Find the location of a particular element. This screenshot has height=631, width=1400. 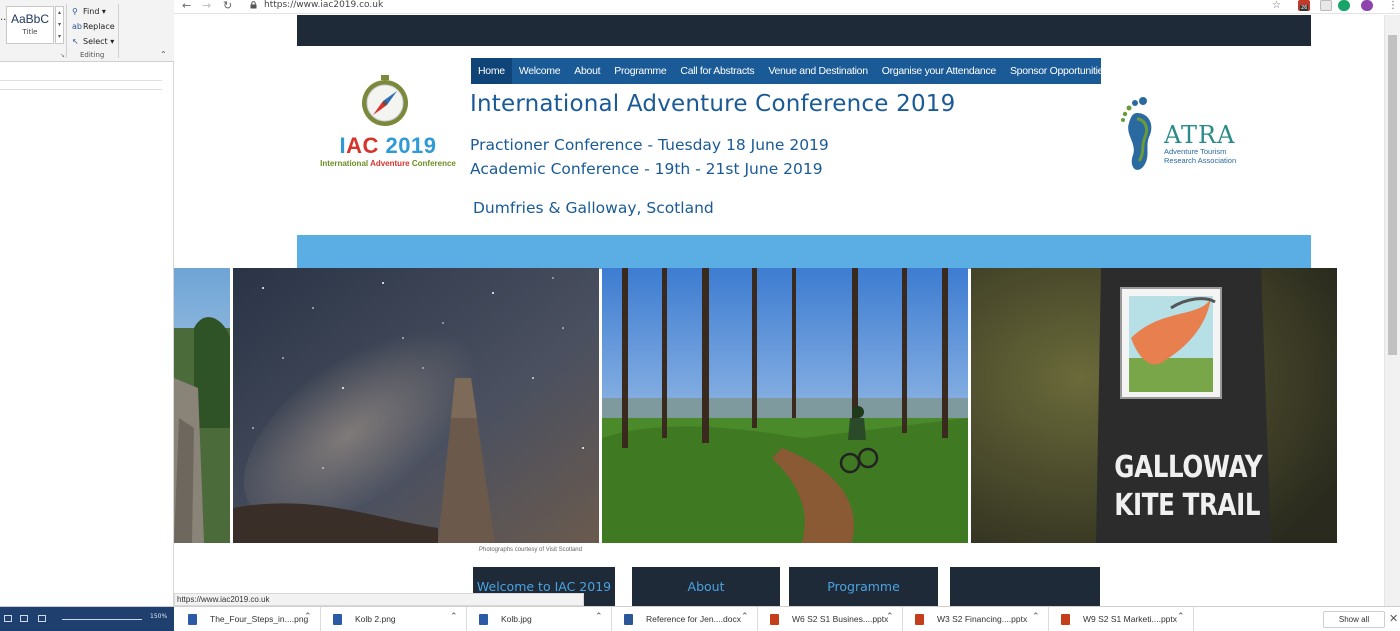

show-all-downloads-button: Show all is located at coordinates (1354, 619).